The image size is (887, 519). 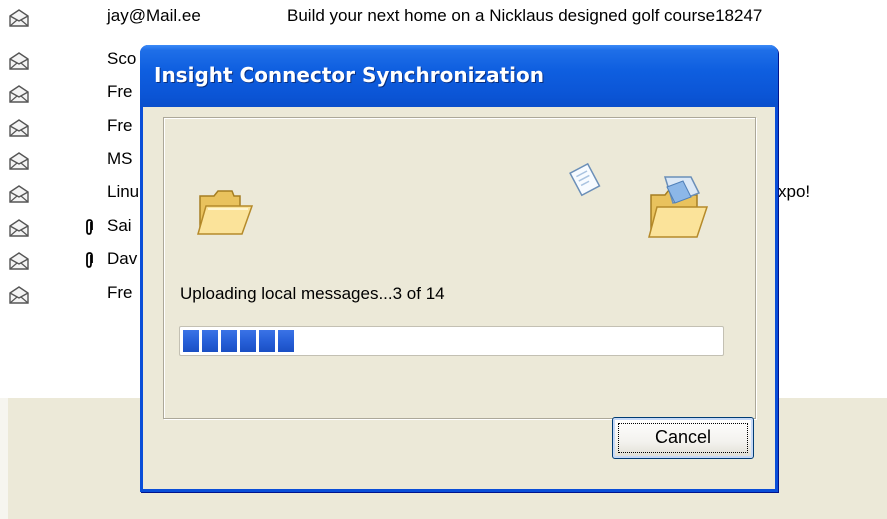 What do you see at coordinates (678, 207) in the screenshot?
I see `mail-folder-icon` at bounding box center [678, 207].